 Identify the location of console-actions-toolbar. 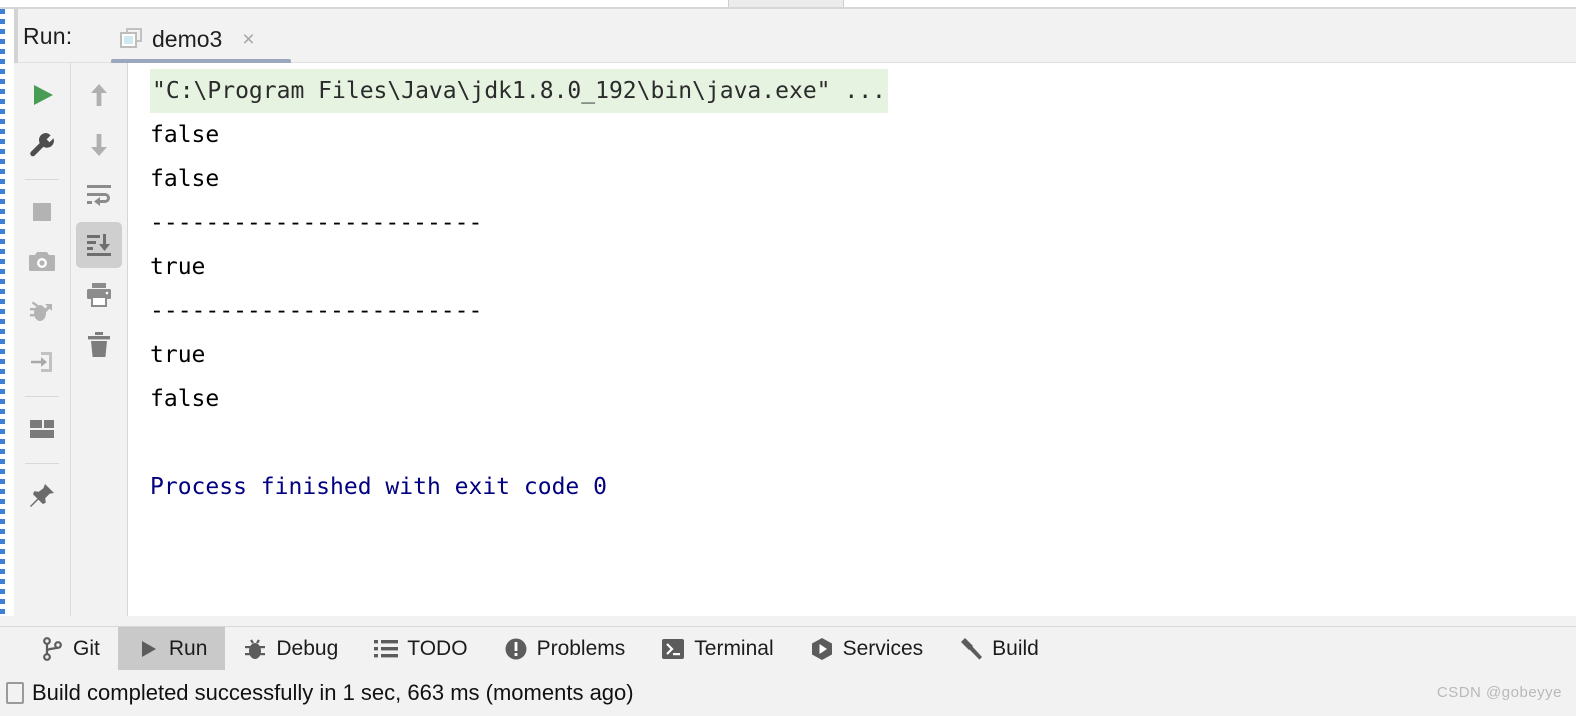
(99, 339).